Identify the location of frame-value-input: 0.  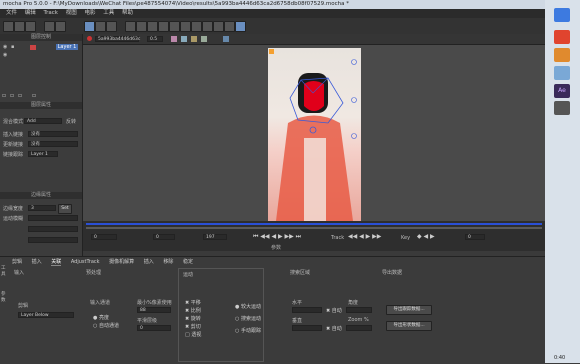
(475, 237).